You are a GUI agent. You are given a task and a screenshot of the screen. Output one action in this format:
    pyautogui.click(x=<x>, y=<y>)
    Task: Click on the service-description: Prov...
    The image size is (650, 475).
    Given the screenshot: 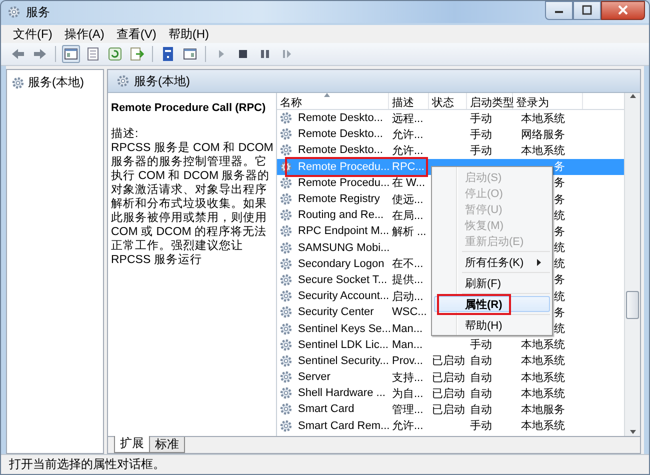 What is the action you would take?
    pyautogui.click(x=407, y=360)
    